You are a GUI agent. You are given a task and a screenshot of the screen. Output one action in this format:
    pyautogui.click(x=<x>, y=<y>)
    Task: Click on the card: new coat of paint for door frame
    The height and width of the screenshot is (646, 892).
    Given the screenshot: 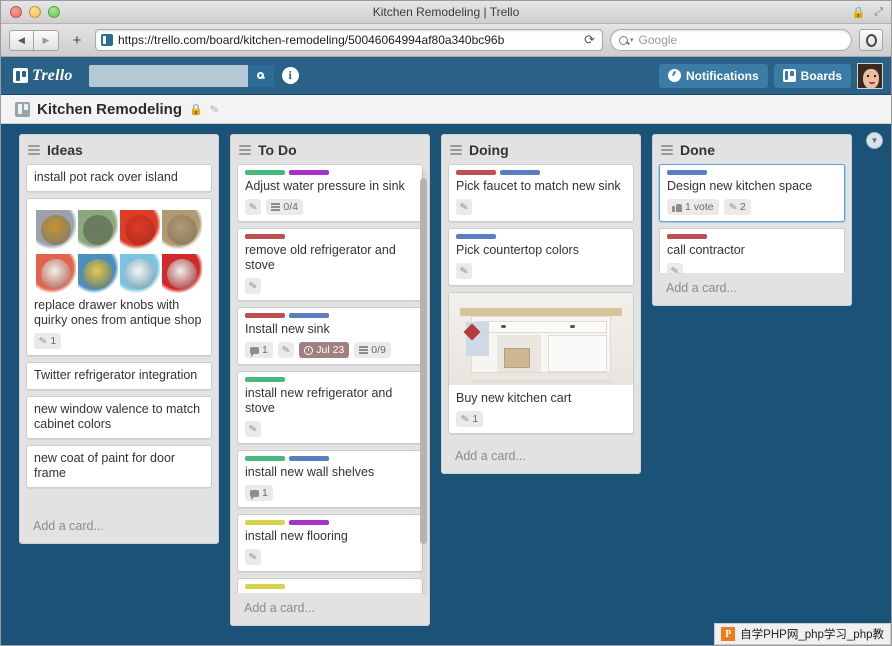 What is the action you would take?
    pyautogui.click(x=119, y=466)
    